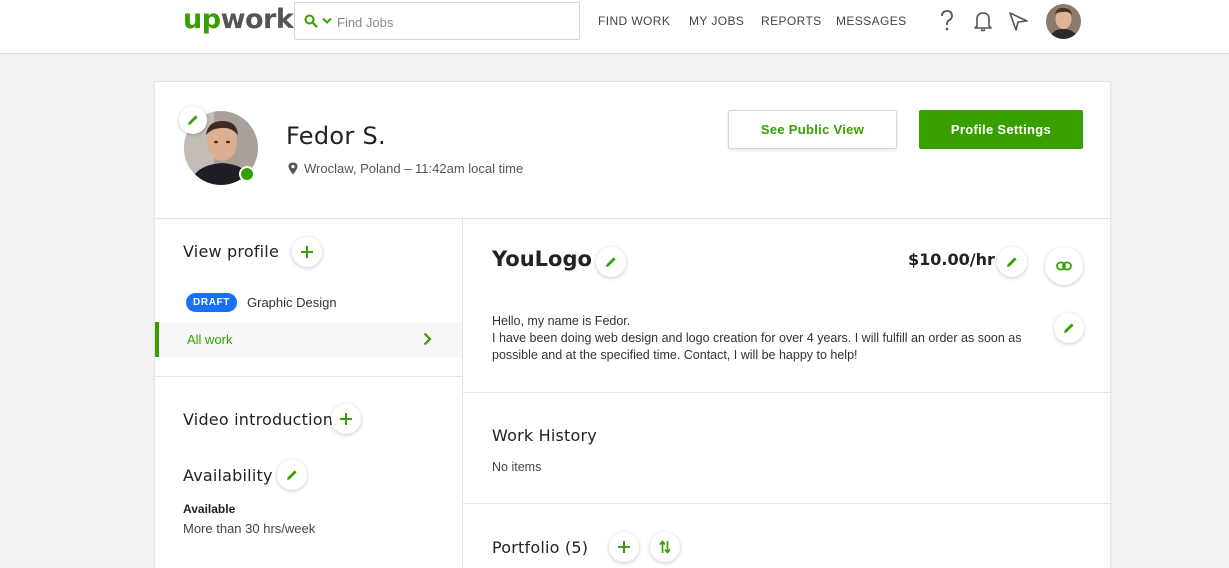 This screenshot has width=1229, height=568. What do you see at coordinates (1063, 21) in the screenshot?
I see `user-avatar` at bounding box center [1063, 21].